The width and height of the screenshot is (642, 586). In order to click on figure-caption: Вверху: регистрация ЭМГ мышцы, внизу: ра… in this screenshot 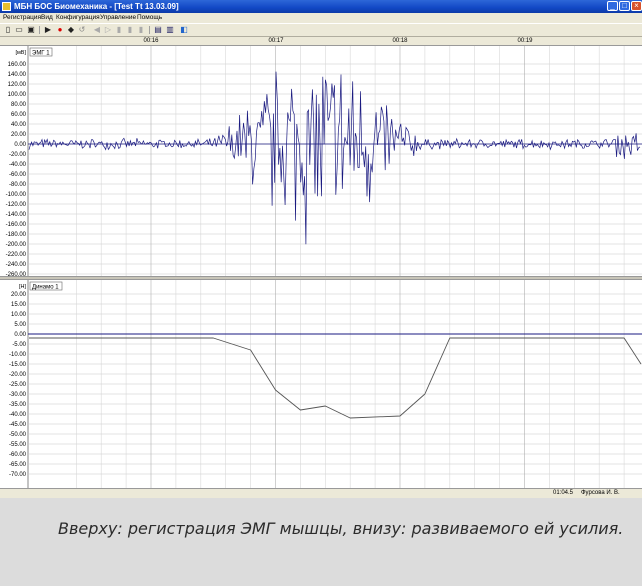, I will do `click(341, 528)`.